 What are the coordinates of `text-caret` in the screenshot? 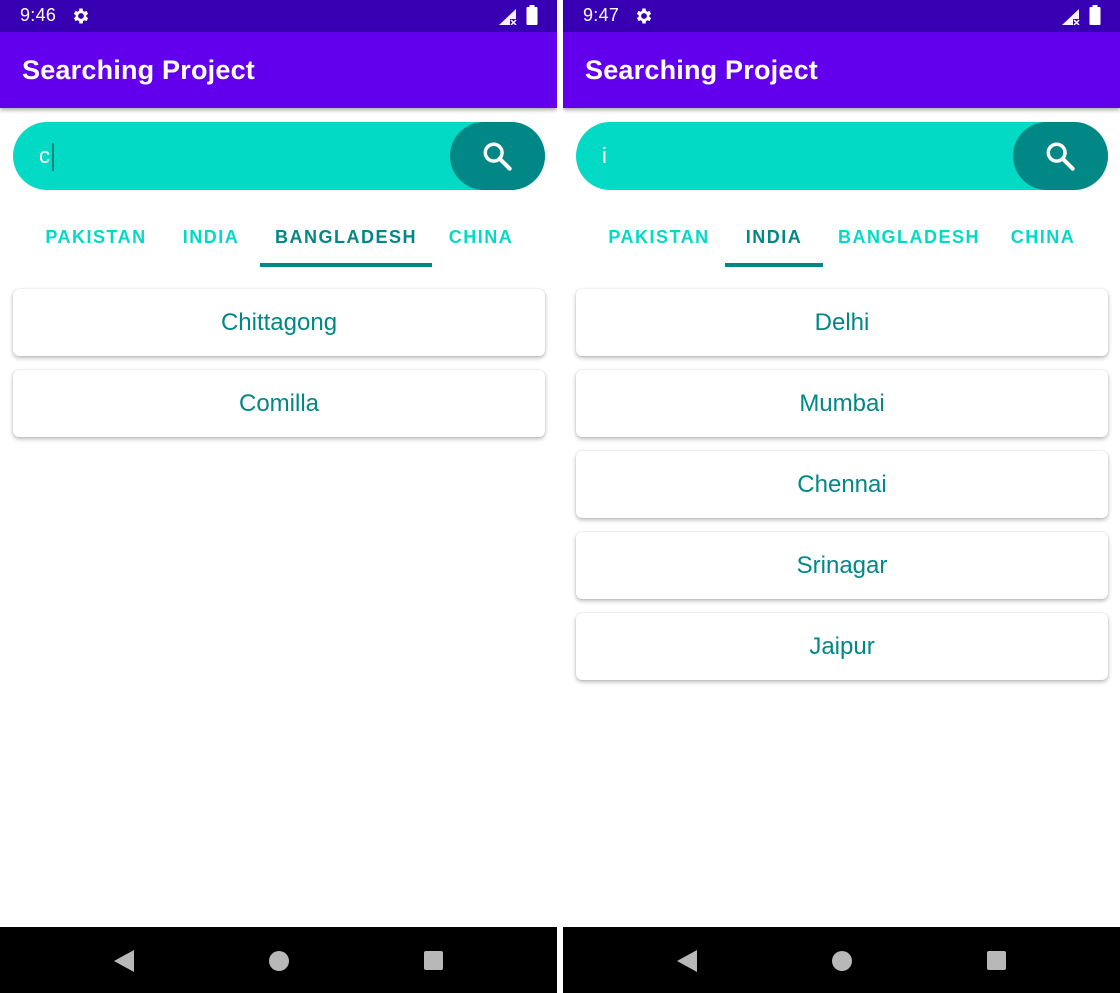 It's located at (53, 157).